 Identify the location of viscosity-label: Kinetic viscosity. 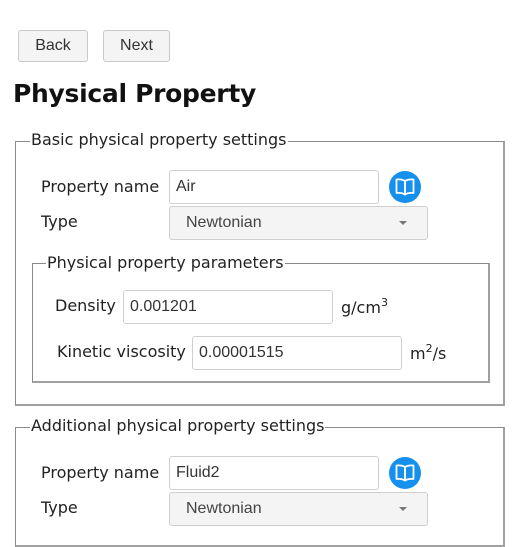
(121, 351).